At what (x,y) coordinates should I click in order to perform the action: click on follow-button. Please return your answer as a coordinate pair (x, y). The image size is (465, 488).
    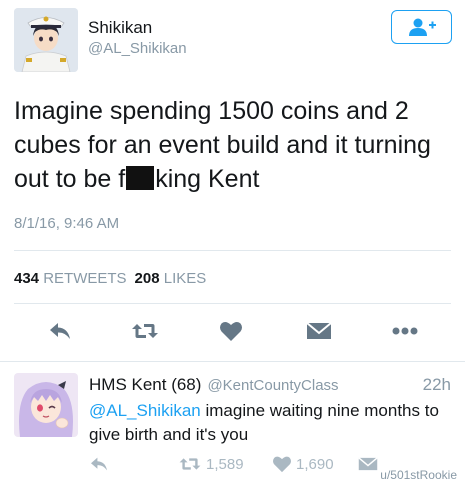
    Looking at the image, I should click on (421, 27).